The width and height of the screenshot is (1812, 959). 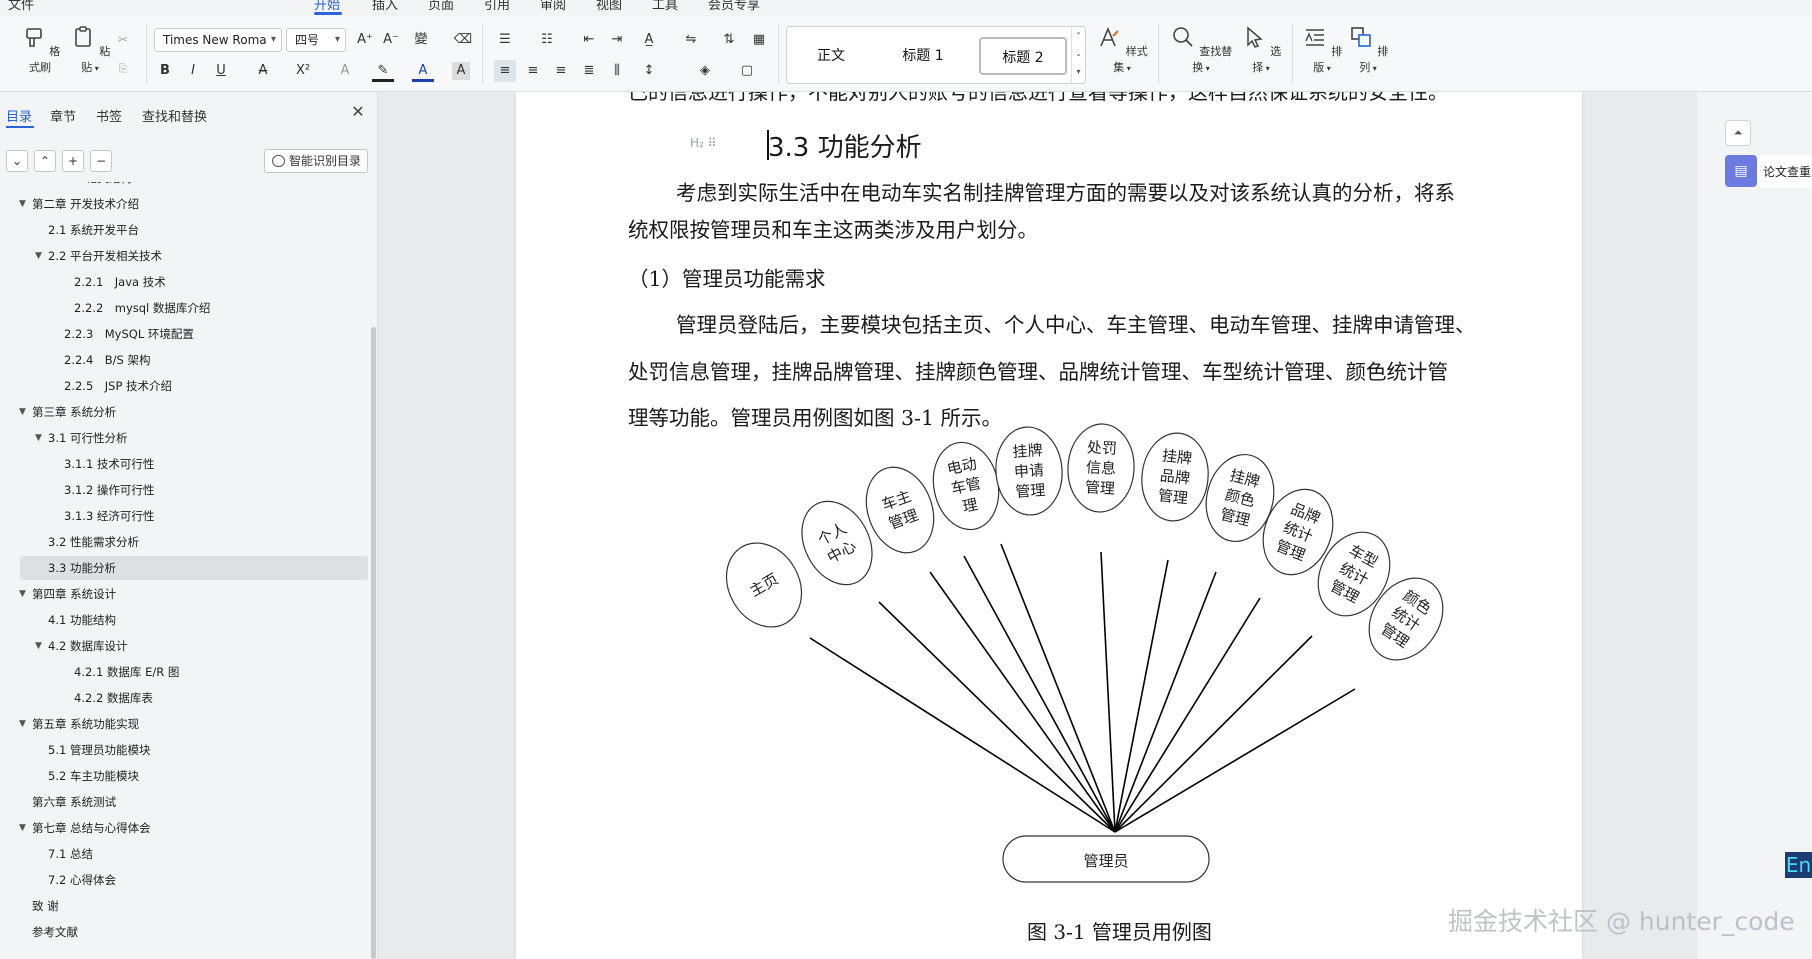 What do you see at coordinates (194, 256) in the screenshot?
I see `toc-item: ▼ 2.2 平台开发相关技术` at bounding box center [194, 256].